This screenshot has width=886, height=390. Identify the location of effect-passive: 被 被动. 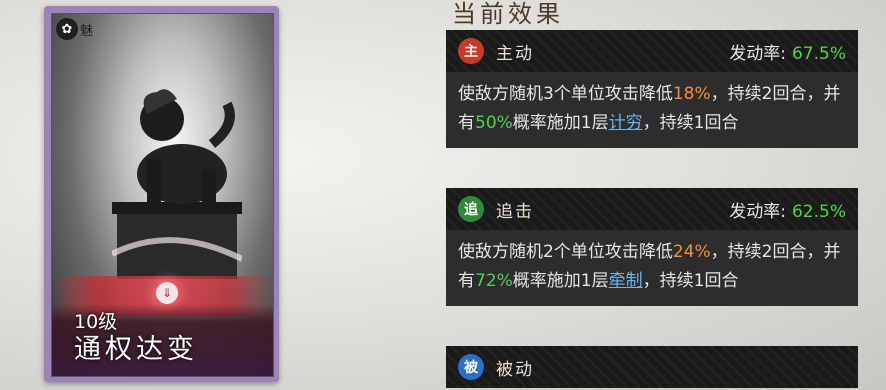
(652, 367).